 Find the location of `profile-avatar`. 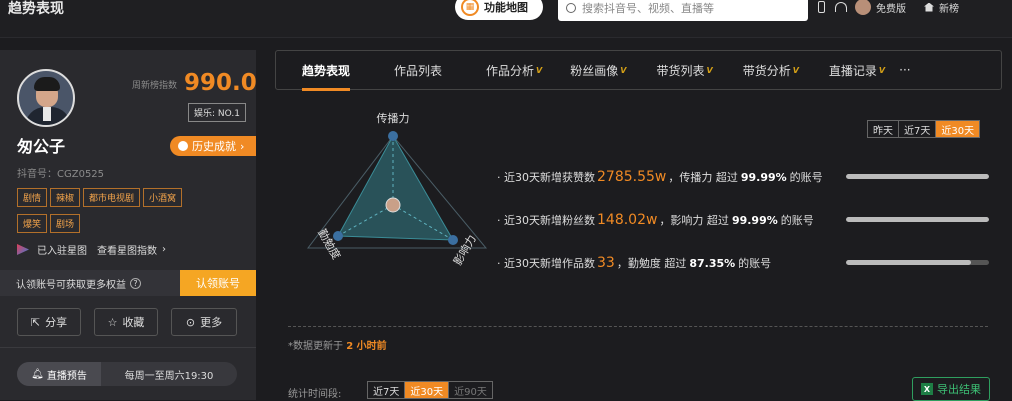

profile-avatar is located at coordinates (46, 98).